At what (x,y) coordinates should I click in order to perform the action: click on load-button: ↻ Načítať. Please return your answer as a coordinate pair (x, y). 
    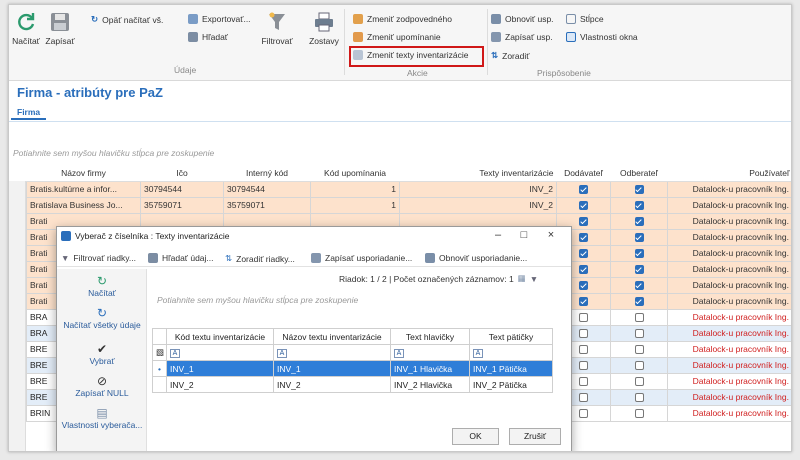
    Looking at the image, I should click on (102, 287).